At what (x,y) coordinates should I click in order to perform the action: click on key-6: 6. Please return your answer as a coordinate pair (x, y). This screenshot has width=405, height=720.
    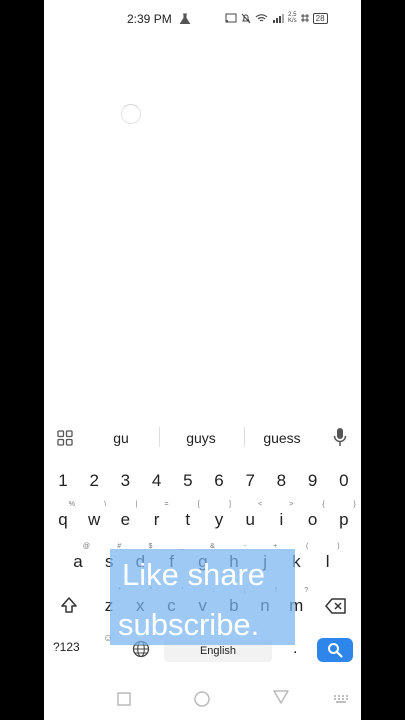
    Looking at the image, I should click on (219, 481).